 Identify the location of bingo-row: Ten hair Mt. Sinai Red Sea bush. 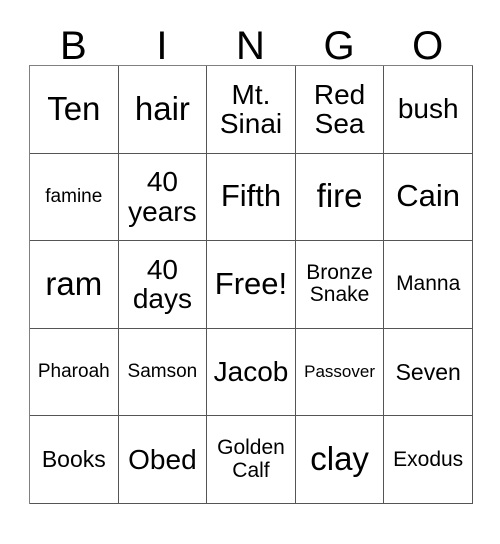
(251, 110).